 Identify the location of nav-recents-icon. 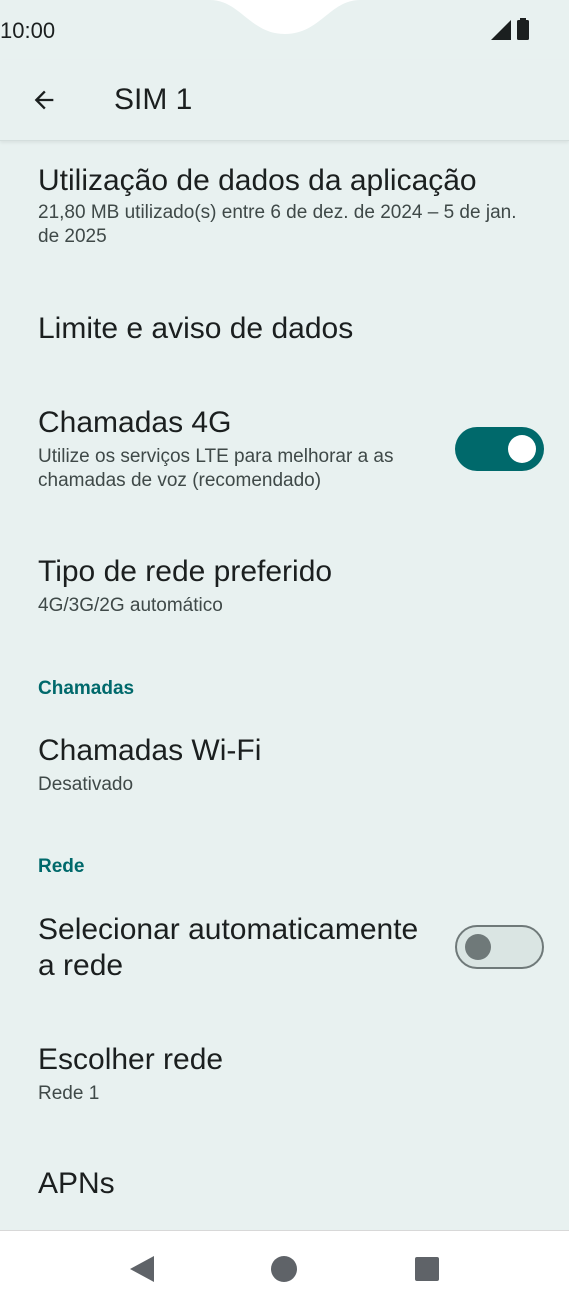
(427, 1269).